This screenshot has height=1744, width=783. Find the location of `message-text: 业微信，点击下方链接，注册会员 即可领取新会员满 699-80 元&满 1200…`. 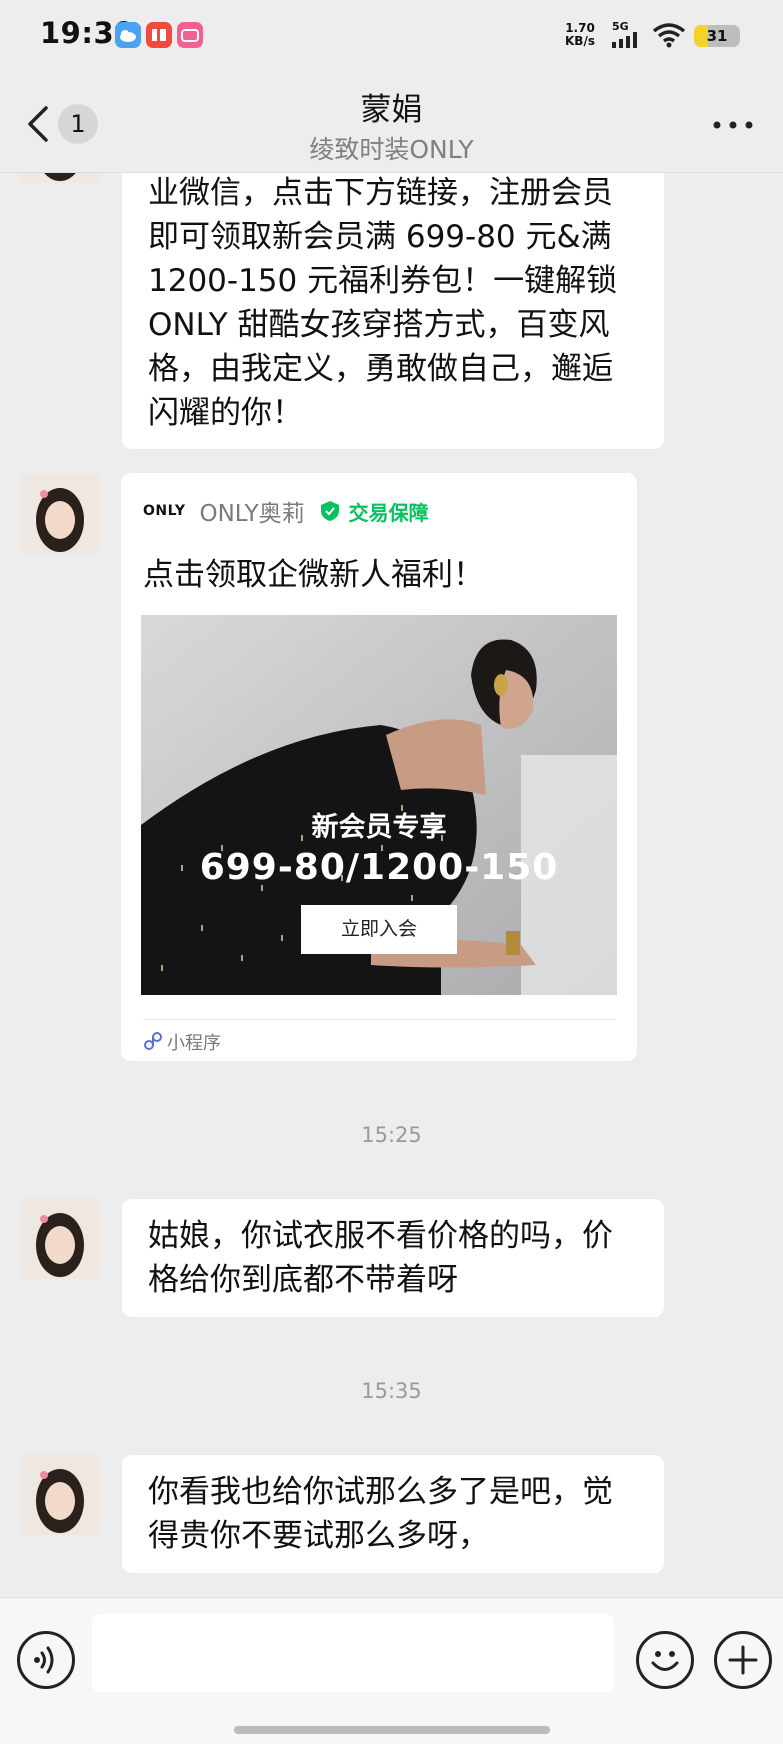

message-text: 业微信，点击下方链接，注册会员 即可领取新会员满 699-80 元&满 1200… is located at coordinates (398, 304).